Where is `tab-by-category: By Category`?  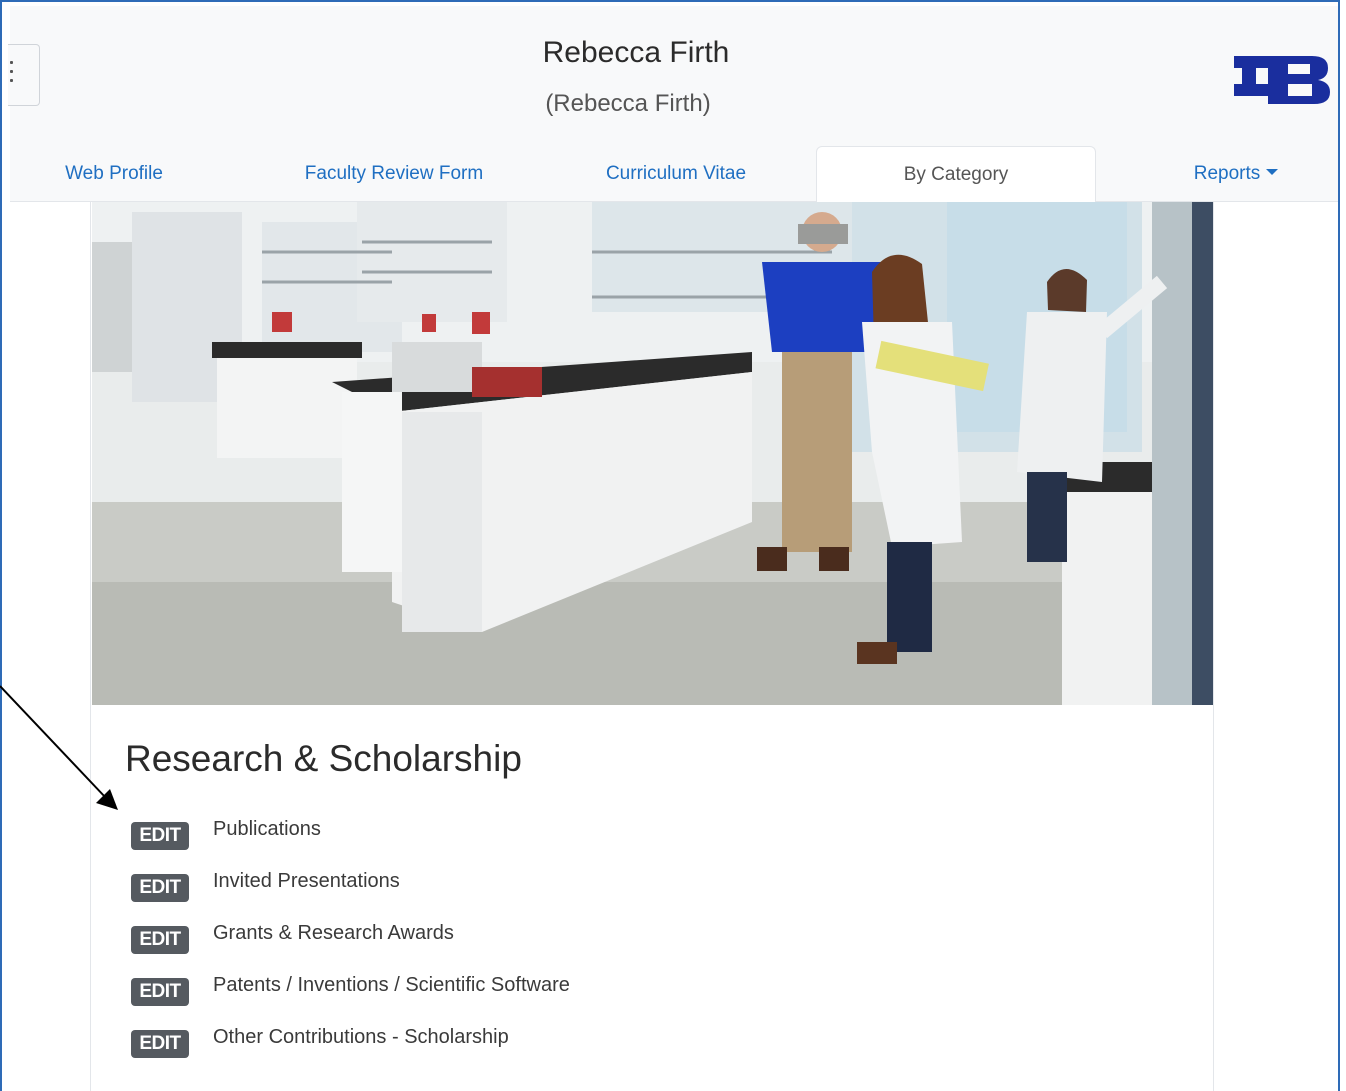
tab-by-category: By Category is located at coordinates (956, 174).